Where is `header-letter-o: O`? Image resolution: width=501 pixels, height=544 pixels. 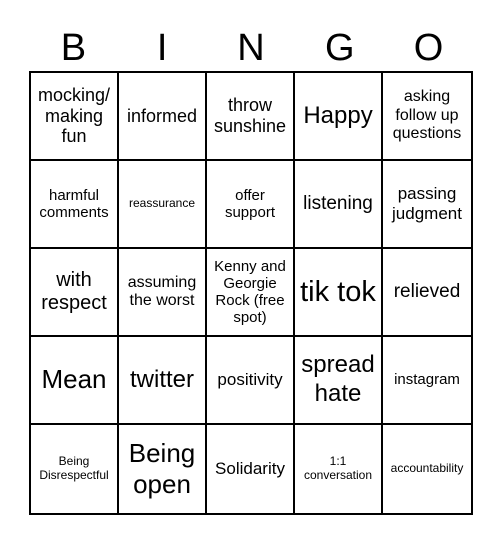 header-letter-o: O is located at coordinates (428, 48).